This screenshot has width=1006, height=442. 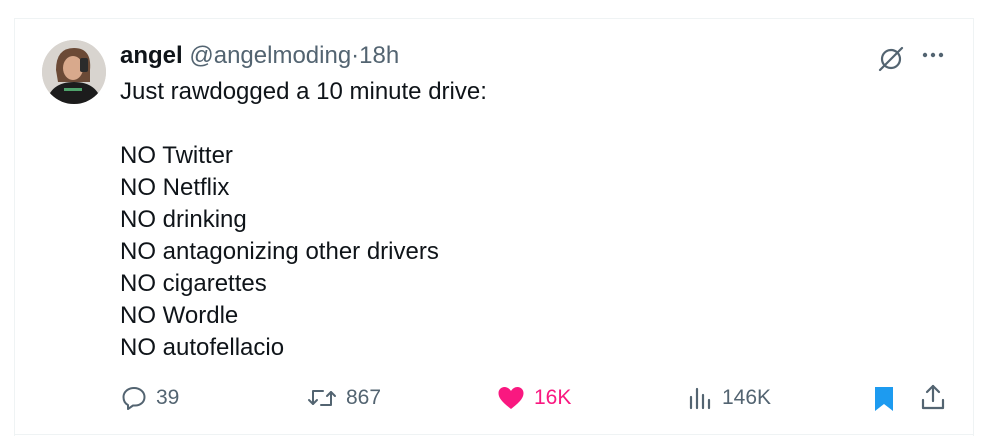 I want to click on like-button: 16K, so click(x=533, y=398).